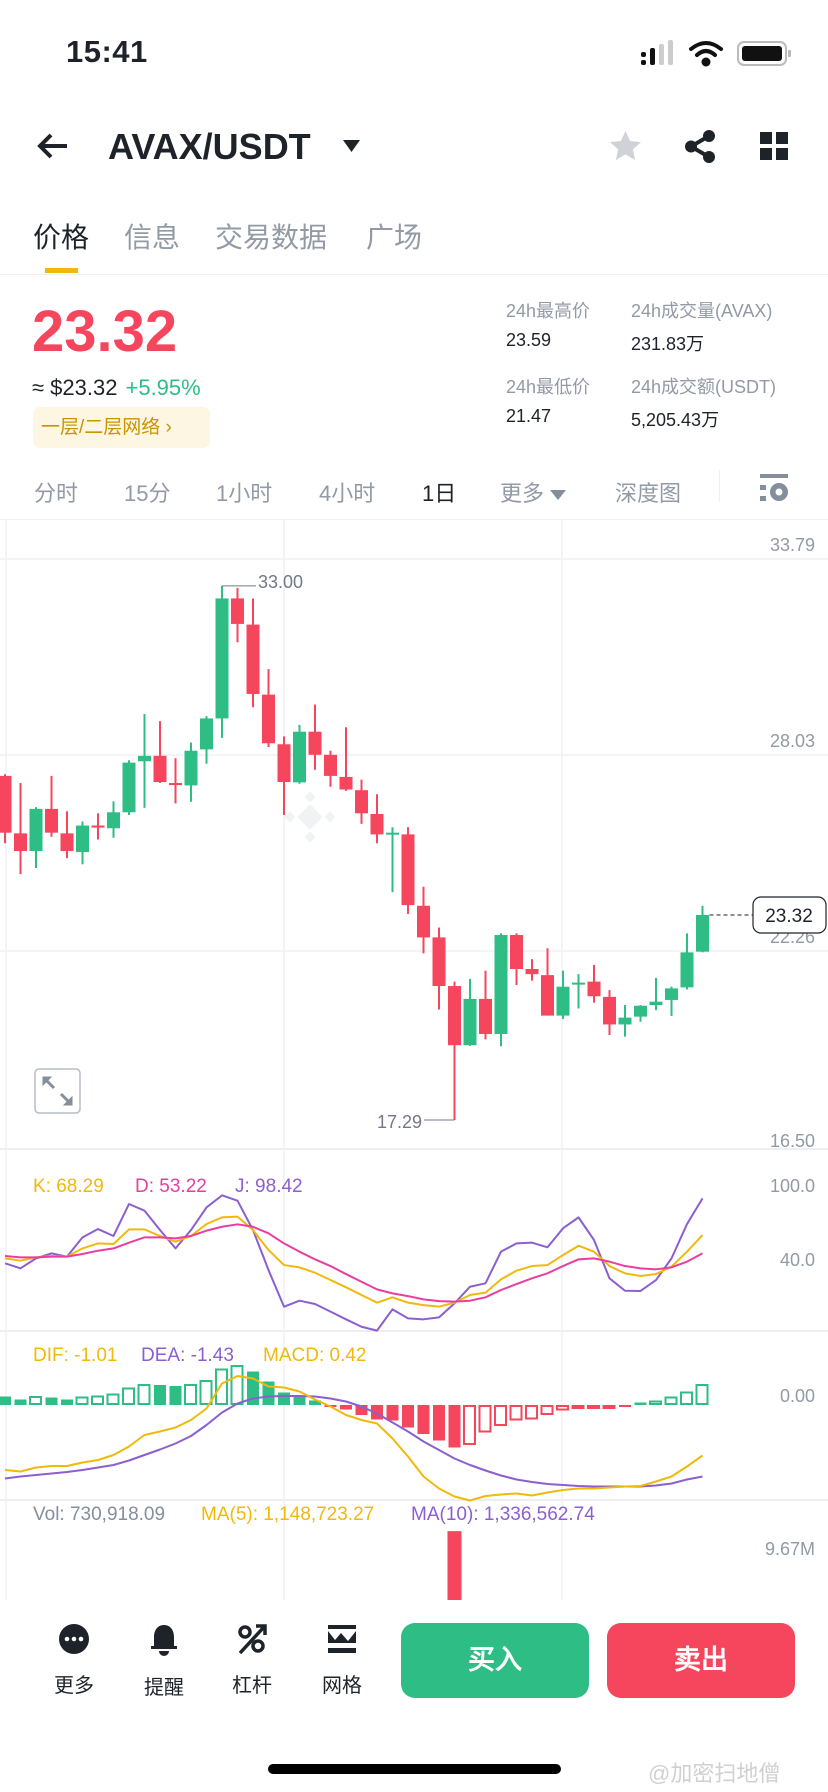  I want to click on interval-4h: 4小时, so click(347, 492).